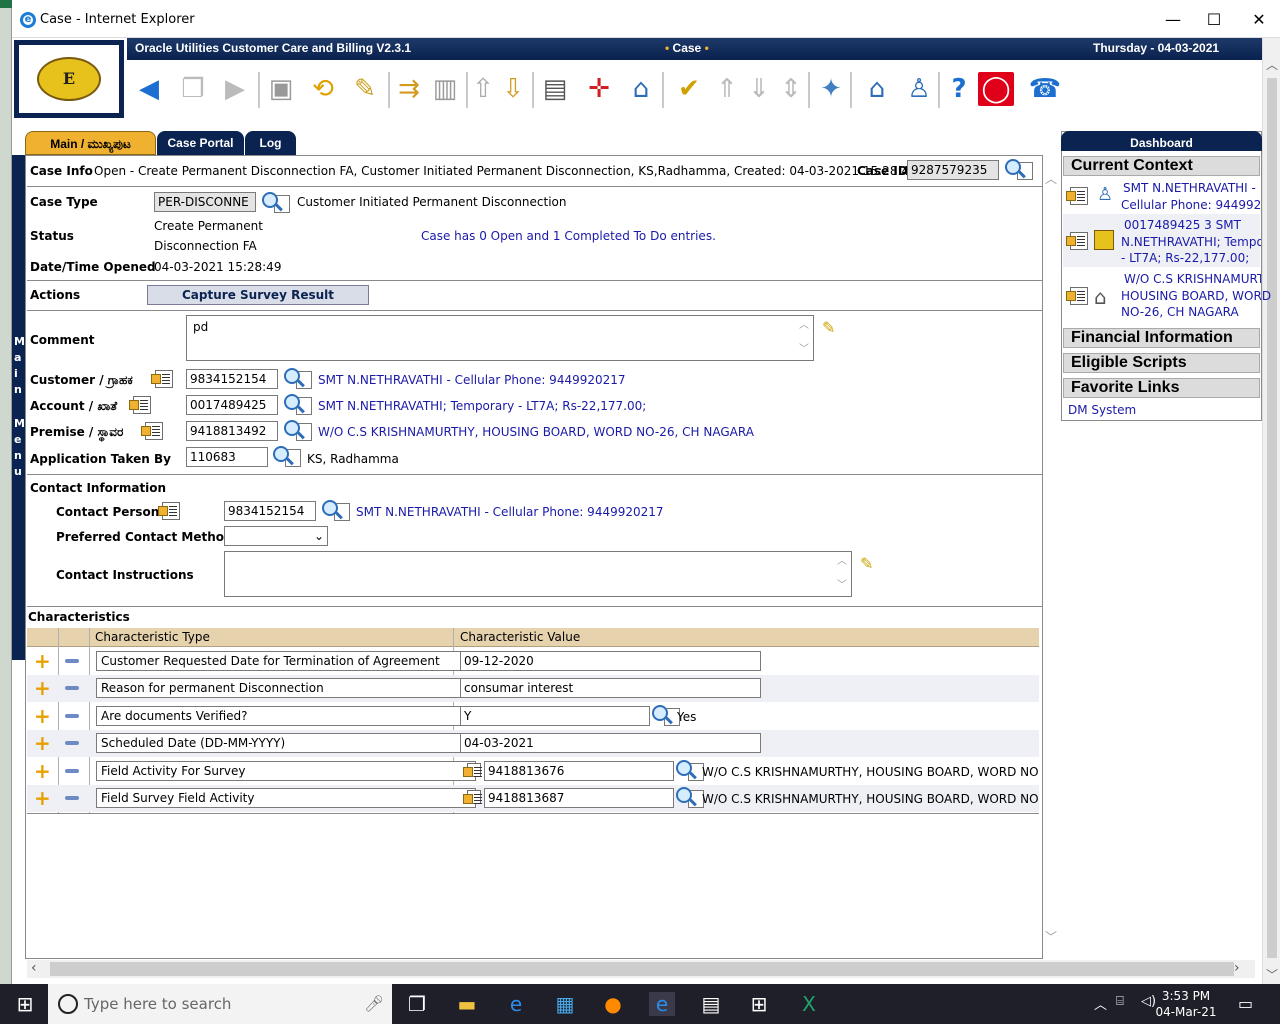 The width and height of the screenshot is (1280, 1024). I want to click on firefox-icon: ●, so click(613, 1004).